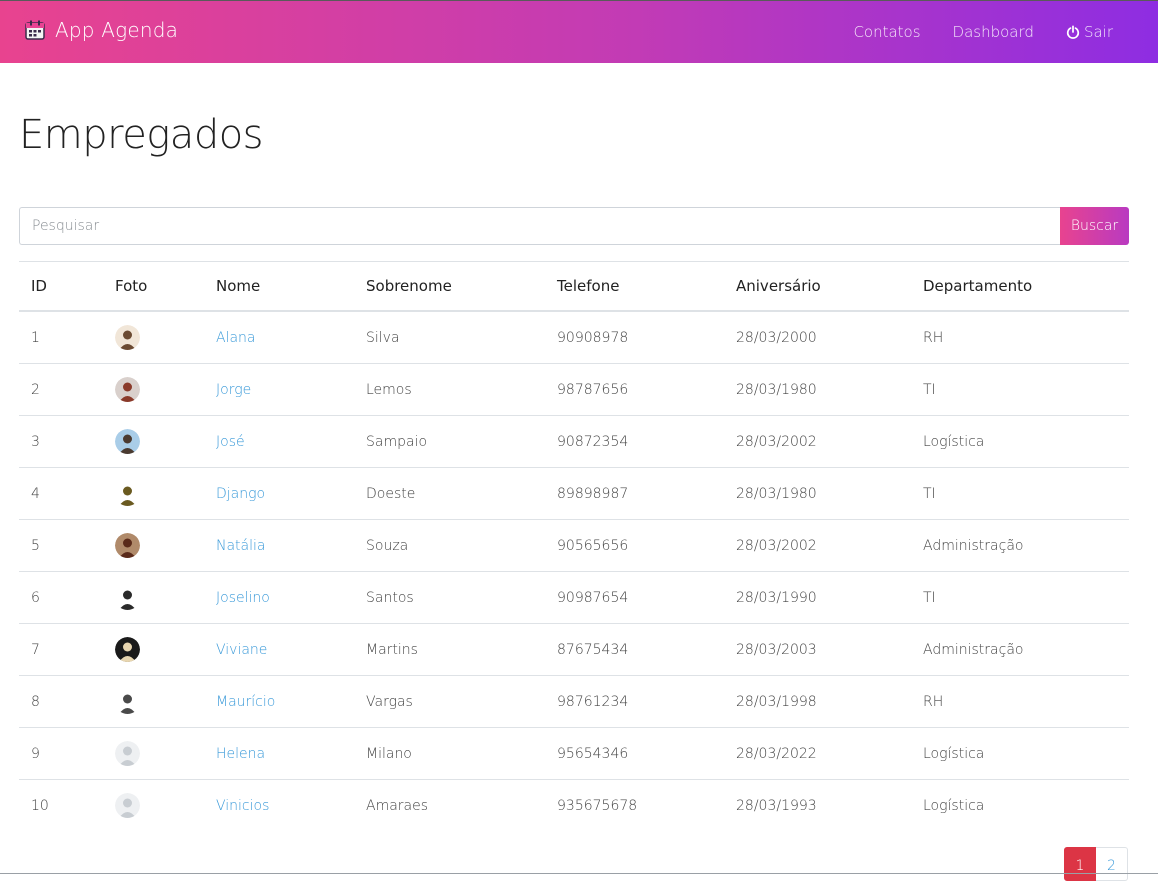  Describe the element at coordinates (646, 493) in the screenshot. I see `cell-telefone: 89898987` at that location.